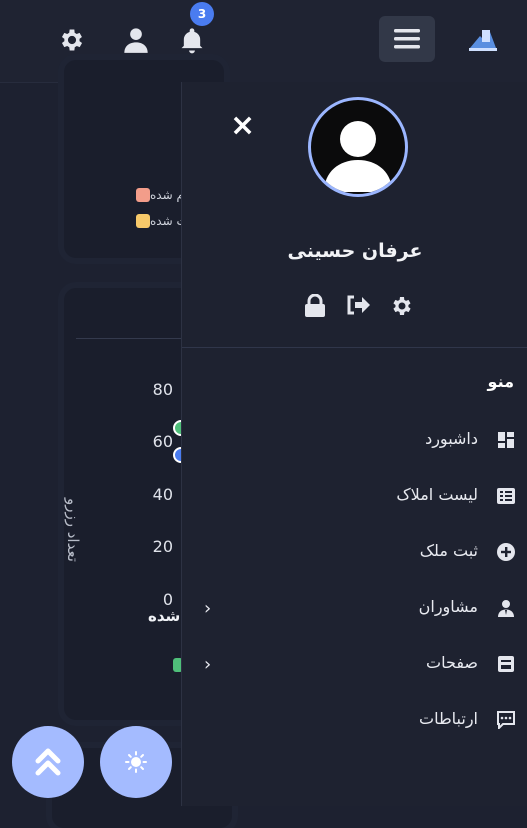 This screenshot has height=828, width=527. Describe the element at coordinates (162, 546) in the screenshot. I see `y-tick: 20` at that location.